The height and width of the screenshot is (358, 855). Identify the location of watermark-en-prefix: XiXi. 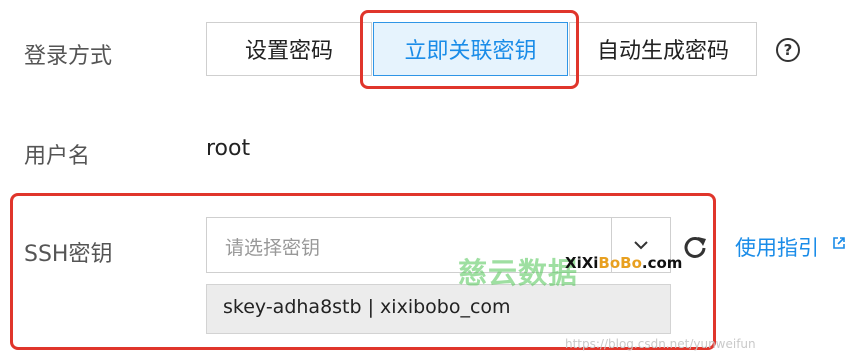
(582, 263).